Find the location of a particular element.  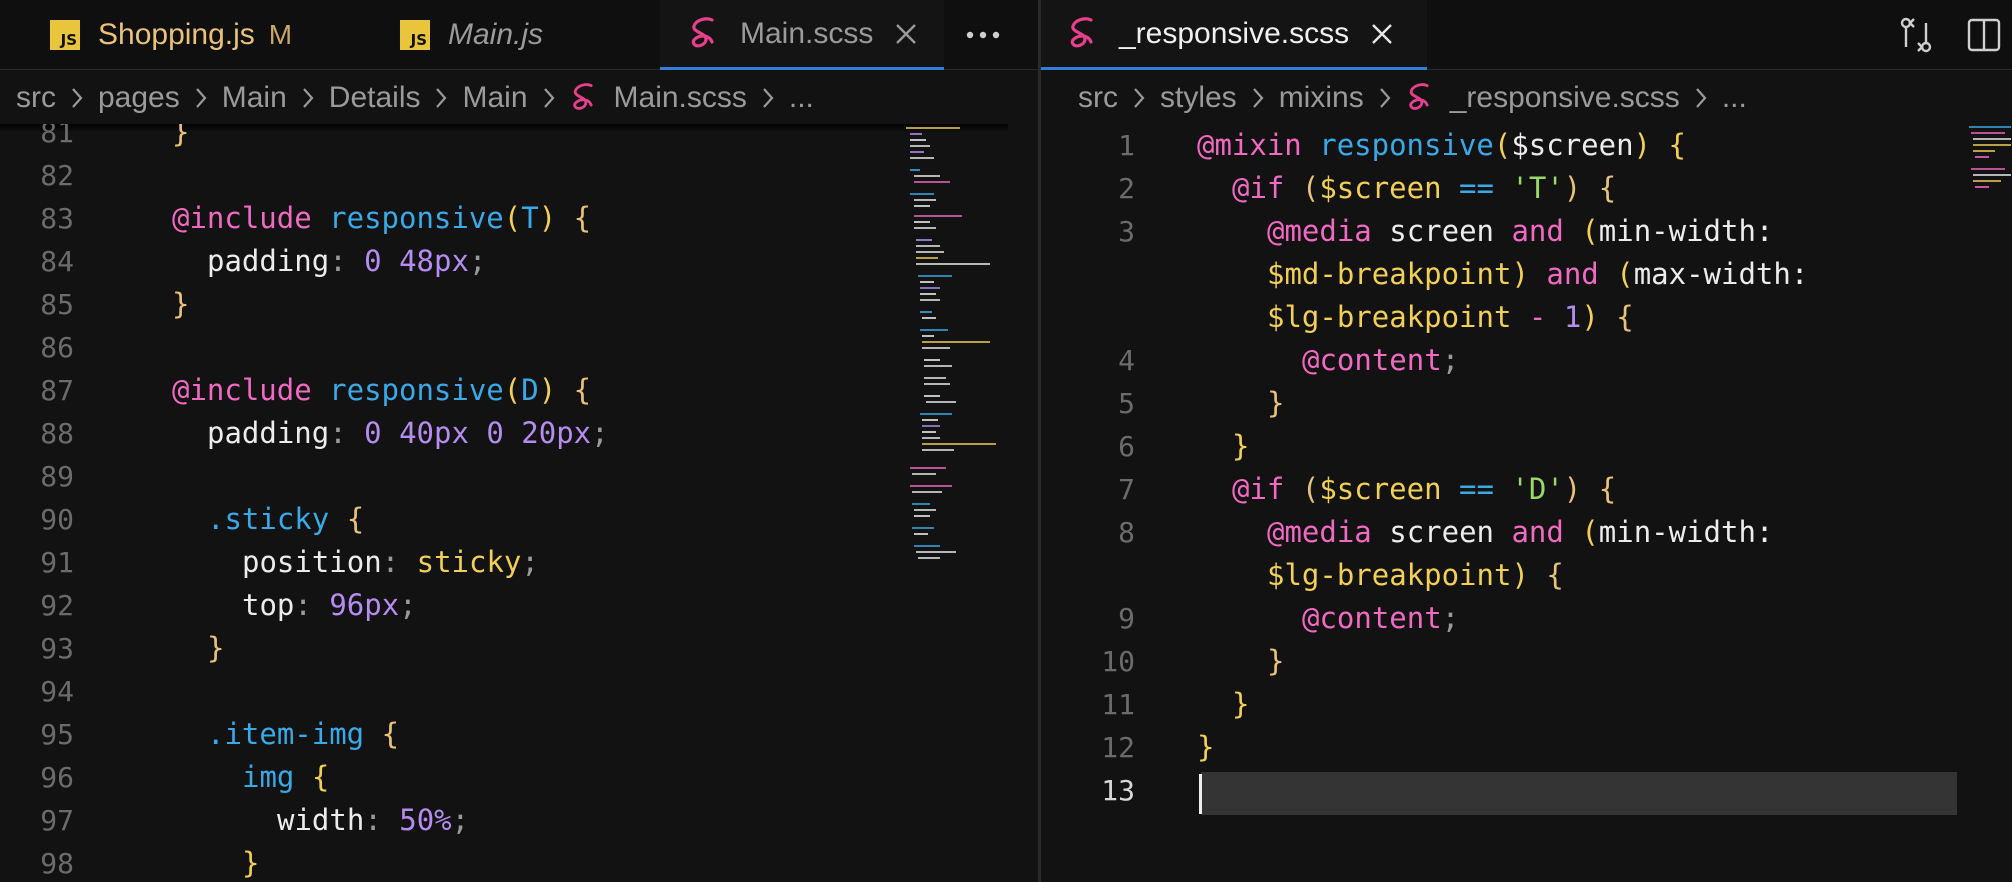

code-line: .sticky { is located at coordinates (285, 519).